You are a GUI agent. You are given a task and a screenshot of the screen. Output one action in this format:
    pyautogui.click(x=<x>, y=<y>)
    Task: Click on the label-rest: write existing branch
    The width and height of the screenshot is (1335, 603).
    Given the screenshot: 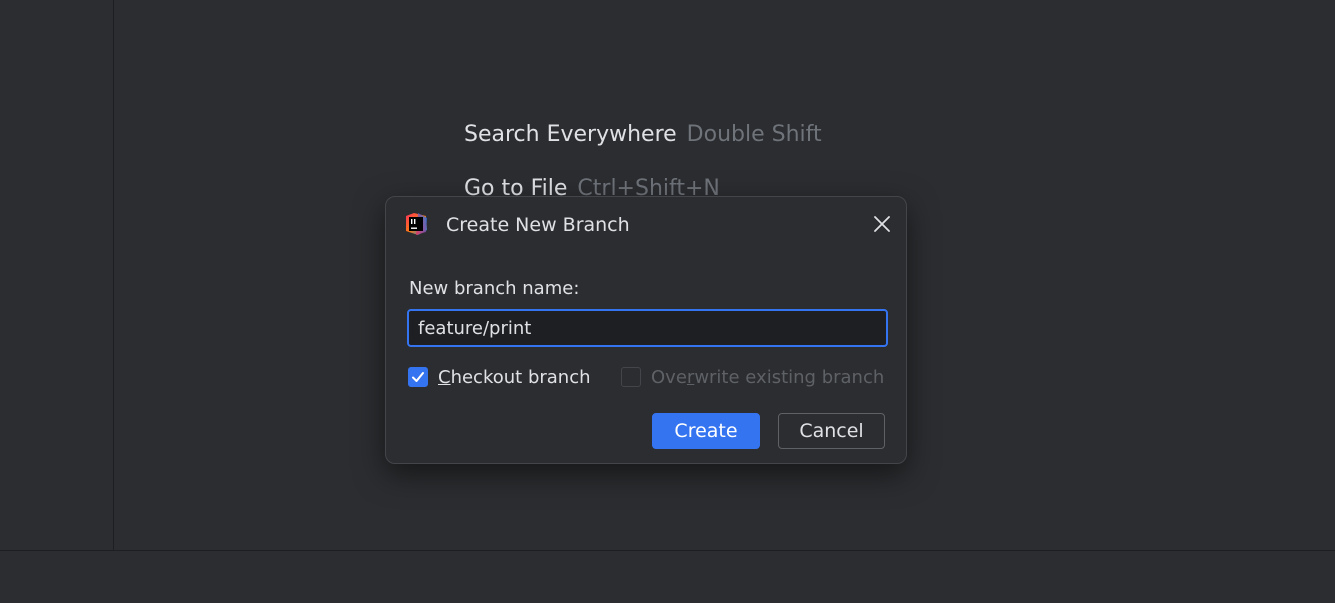 What is the action you would take?
    pyautogui.click(x=789, y=377)
    